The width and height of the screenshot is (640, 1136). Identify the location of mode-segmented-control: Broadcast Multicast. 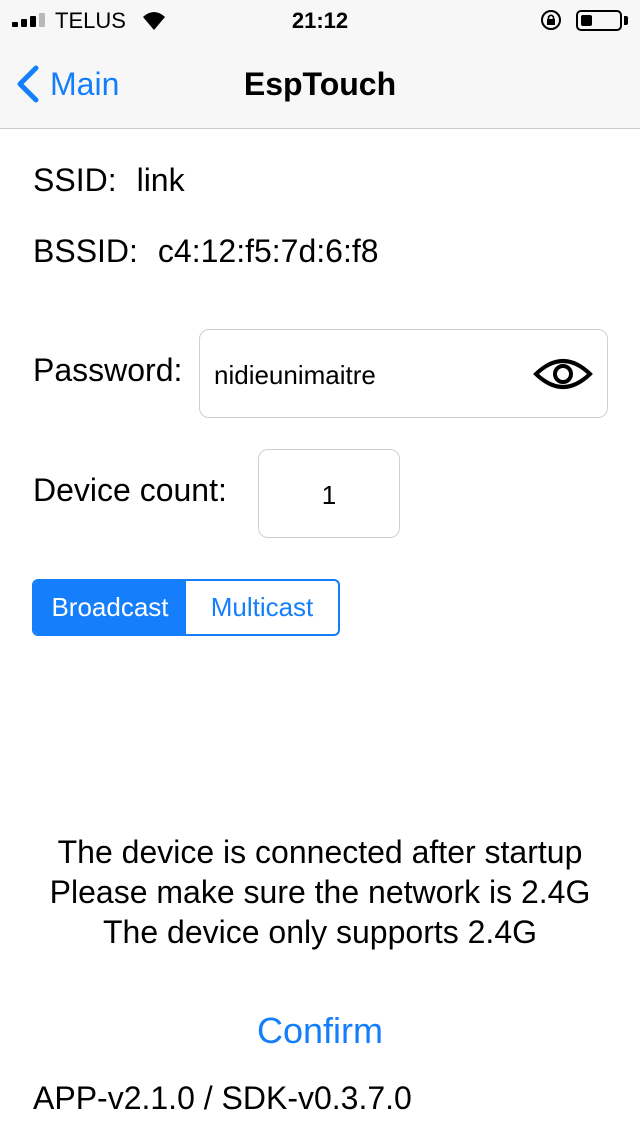
(186, 607).